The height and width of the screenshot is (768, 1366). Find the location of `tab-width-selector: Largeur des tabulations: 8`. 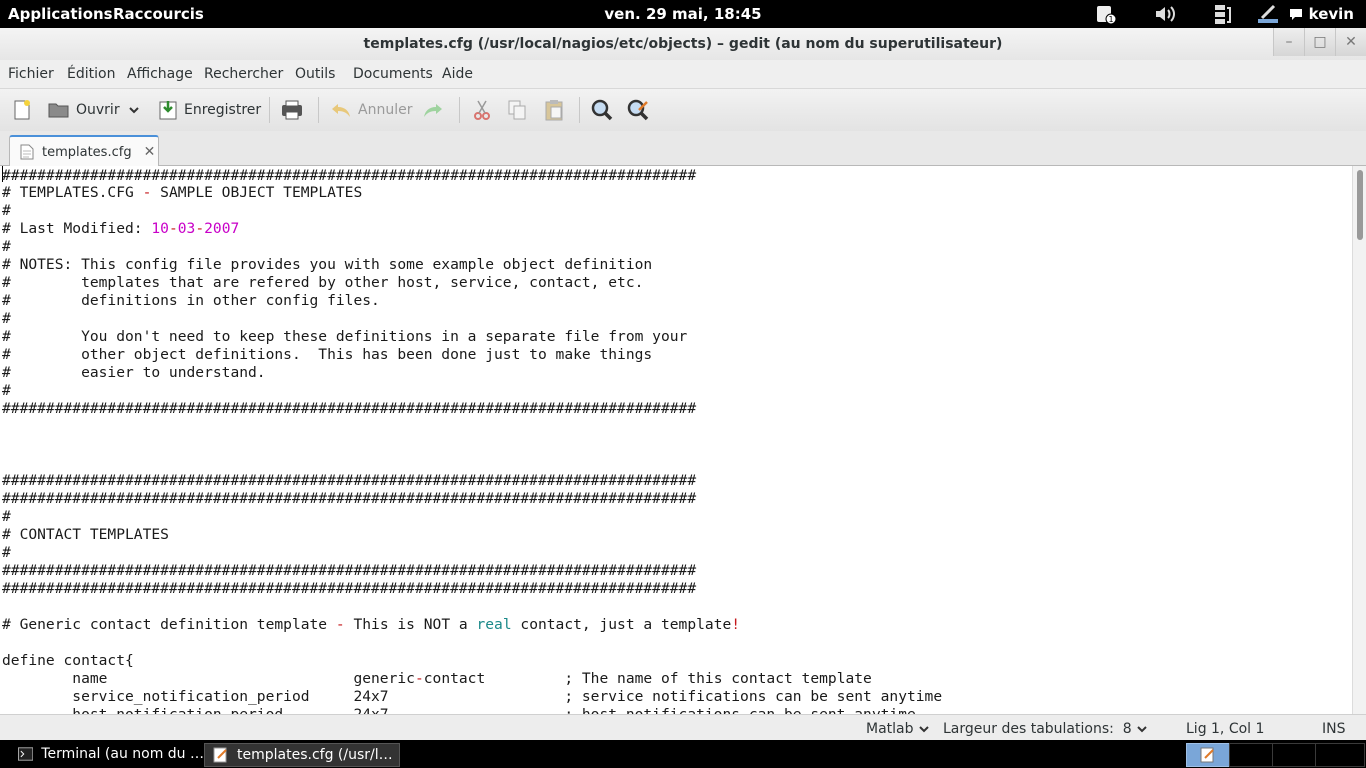

tab-width-selector: Largeur des tabulations: 8 is located at coordinates (1045, 729).